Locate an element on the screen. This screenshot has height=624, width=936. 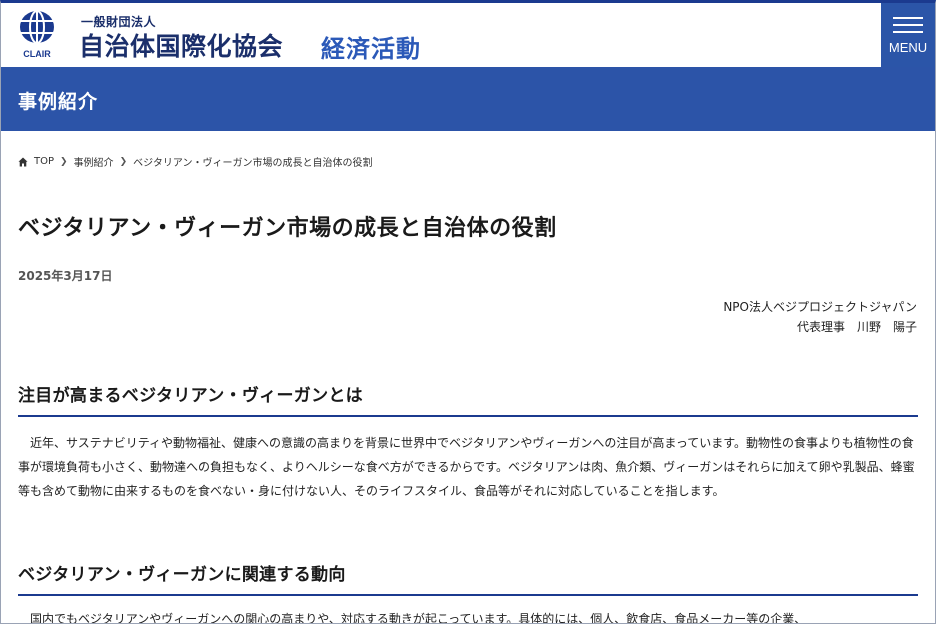
article-date: 2025年3月17日 is located at coordinates (65, 276).